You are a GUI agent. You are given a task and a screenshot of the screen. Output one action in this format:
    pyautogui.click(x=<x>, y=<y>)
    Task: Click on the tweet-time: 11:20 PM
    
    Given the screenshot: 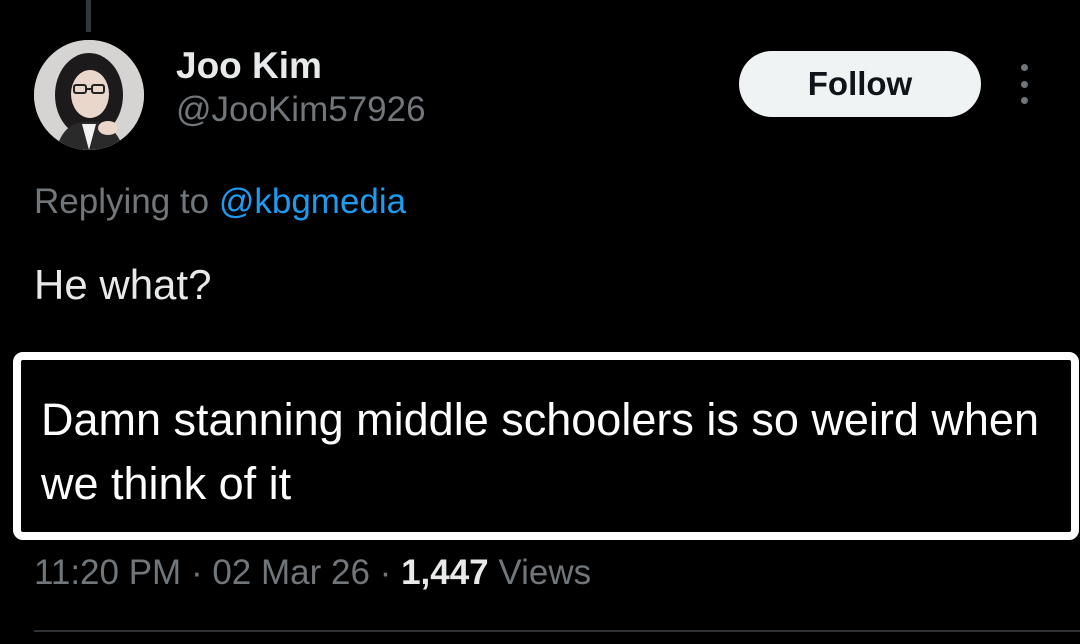 What is the action you would take?
    pyautogui.click(x=107, y=572)
    